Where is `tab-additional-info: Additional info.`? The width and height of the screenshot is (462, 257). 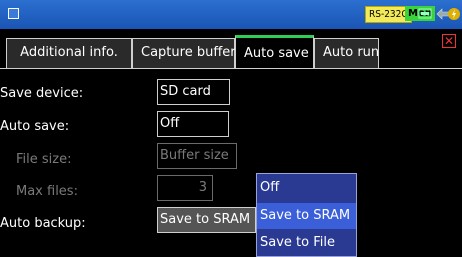
tab-additional-info: Additional info. is located at coordinates (69, 53).